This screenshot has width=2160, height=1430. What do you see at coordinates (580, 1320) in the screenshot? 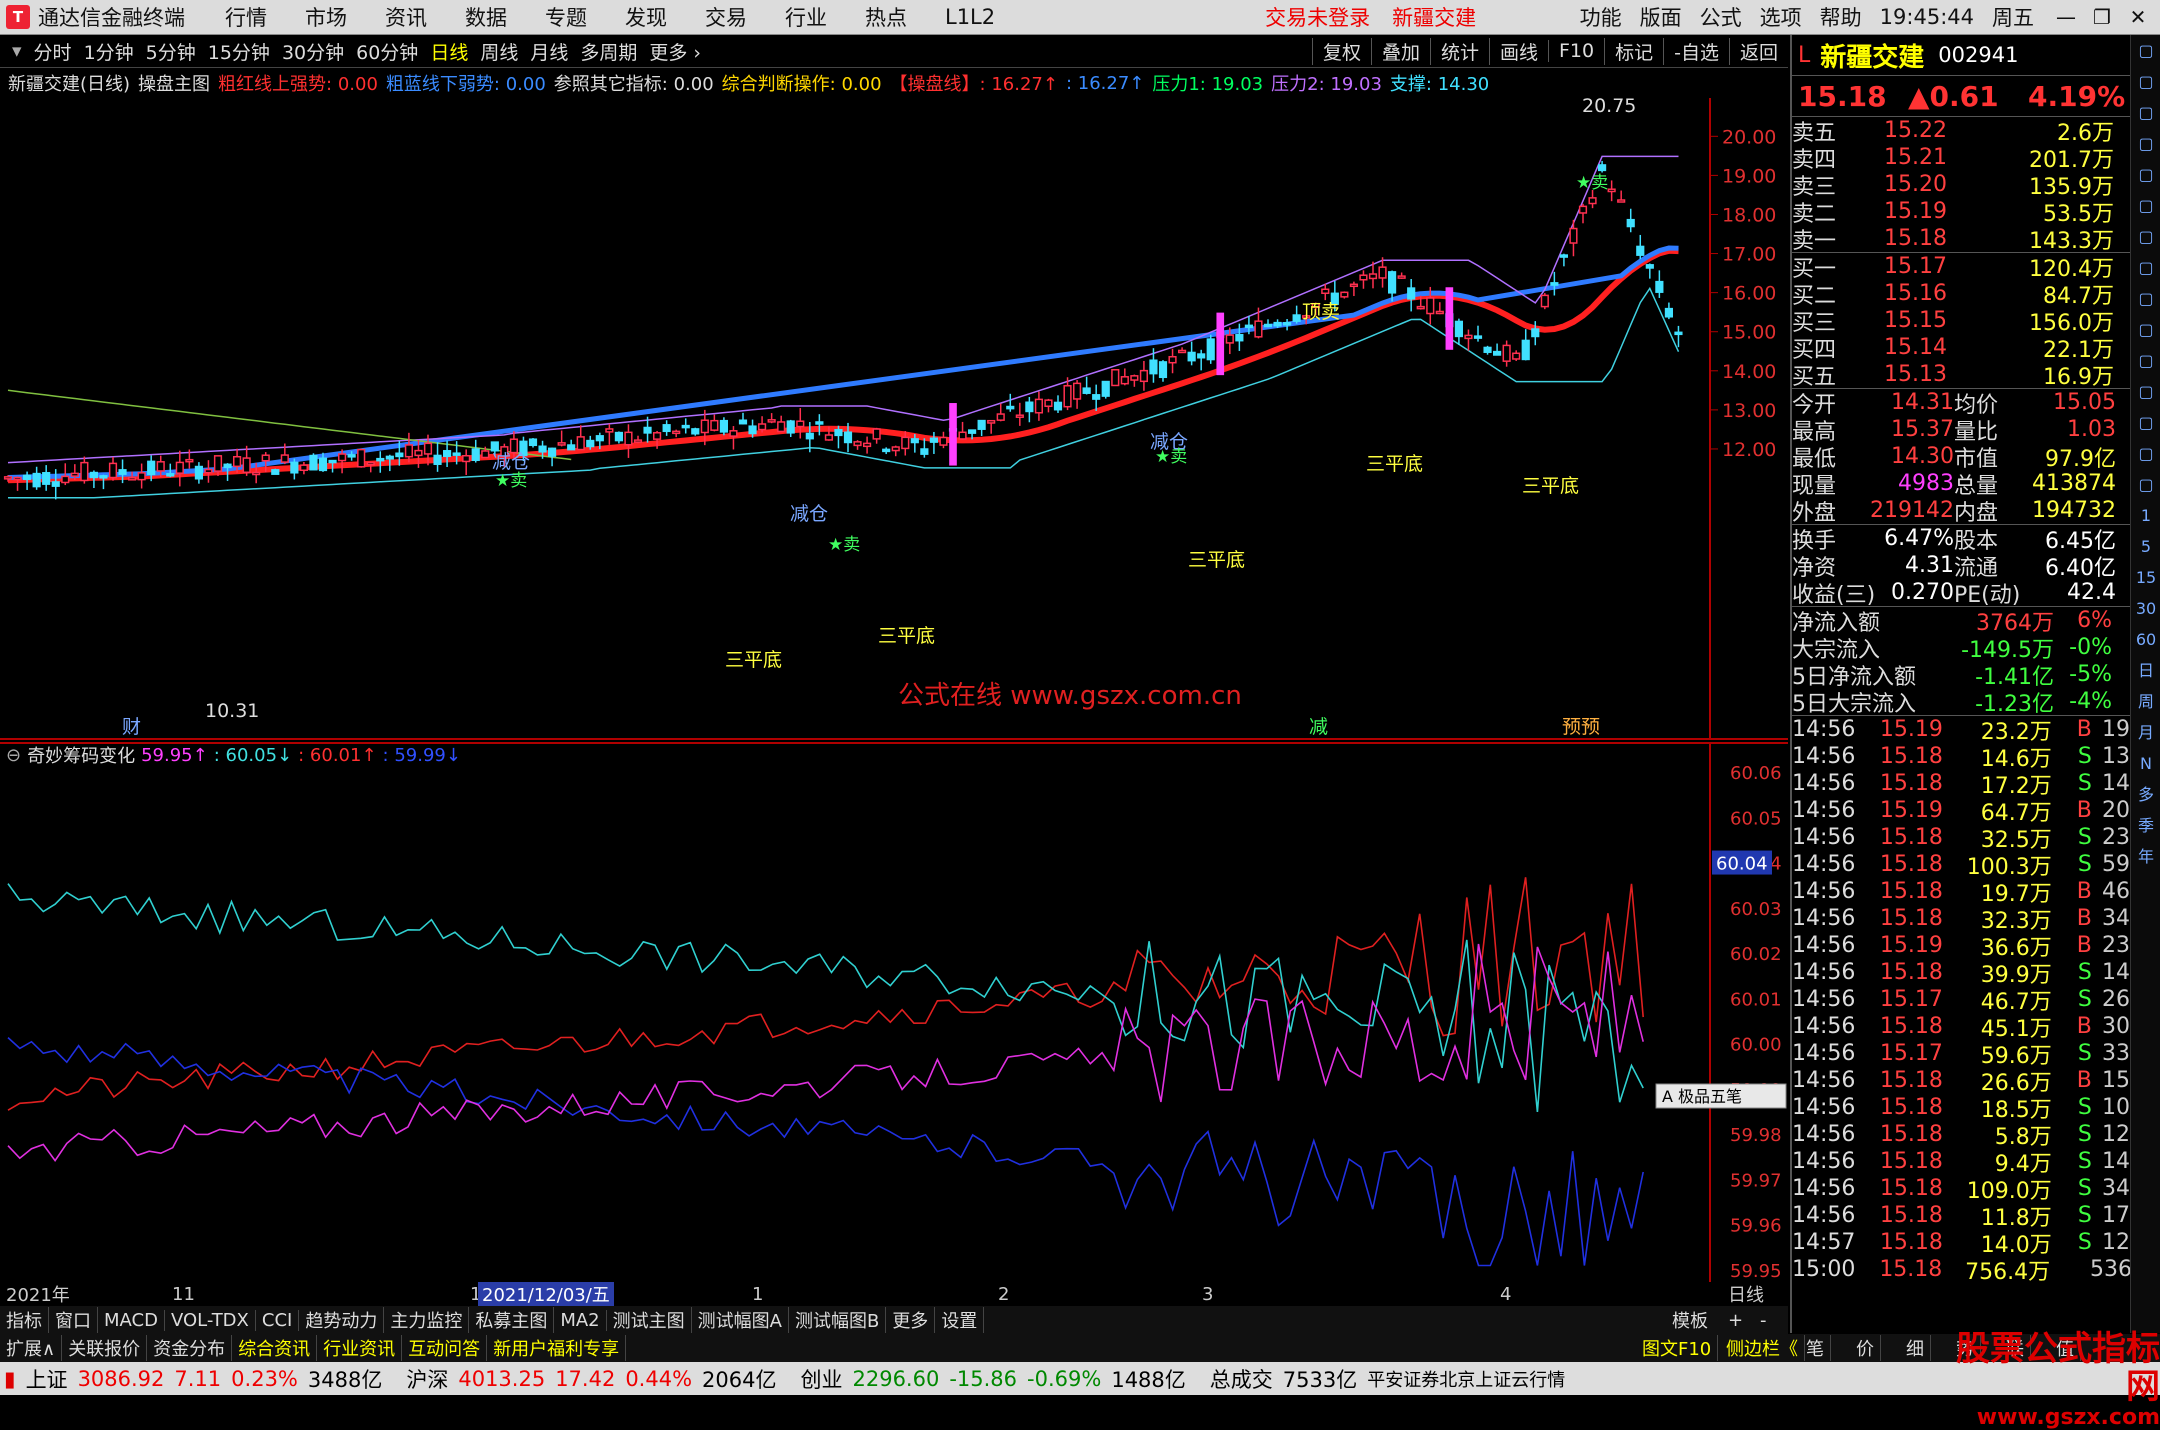
I see `indicator-tab: MA2` at bounding box center [580, 1320].